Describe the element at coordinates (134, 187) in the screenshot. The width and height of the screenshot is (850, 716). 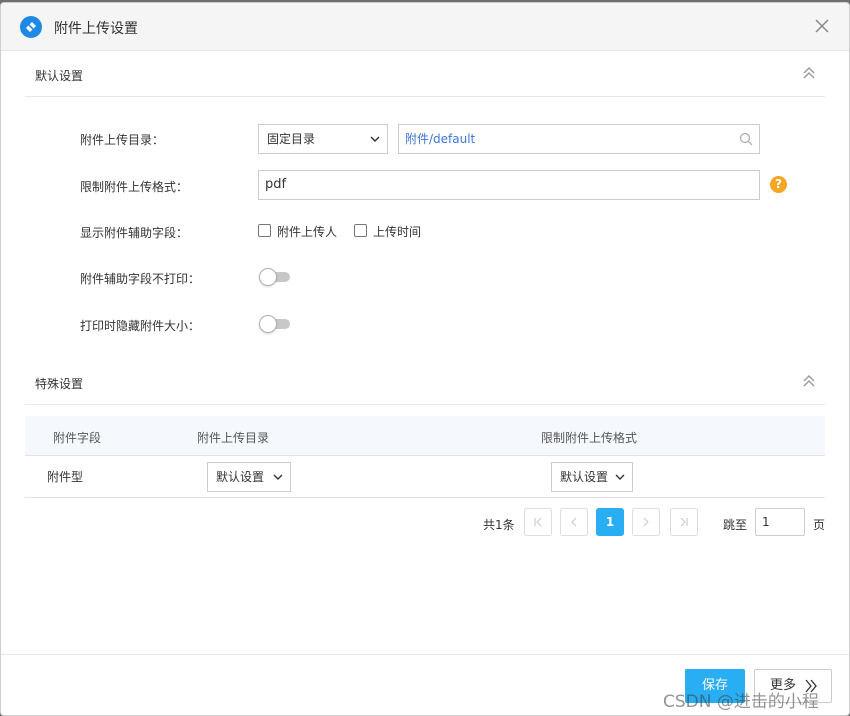
I see `format-label: 限制附件上传格式：` at that location.